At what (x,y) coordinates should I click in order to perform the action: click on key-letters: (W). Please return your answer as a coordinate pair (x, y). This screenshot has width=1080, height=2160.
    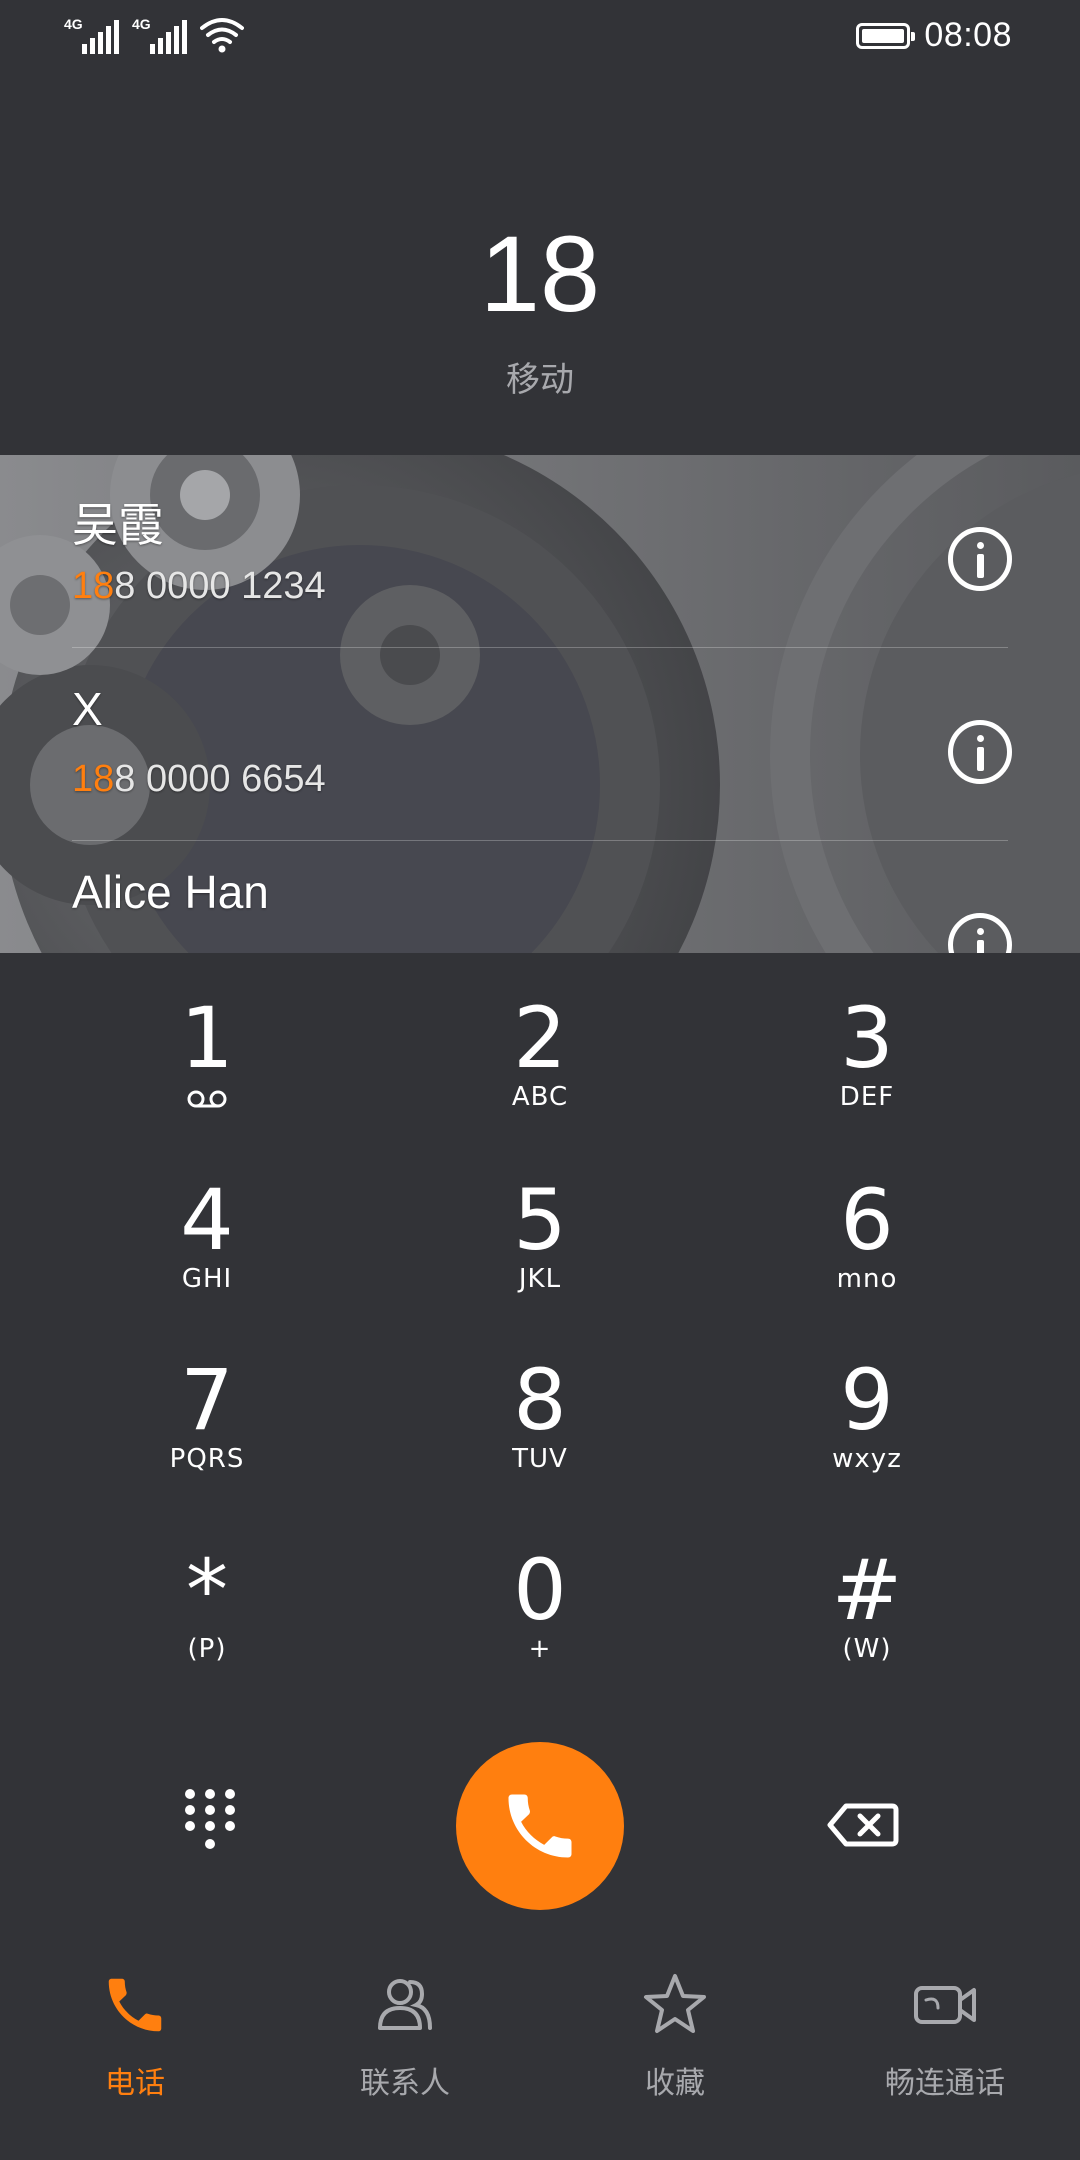
    Looking at the image, I should click on (867, 1649).